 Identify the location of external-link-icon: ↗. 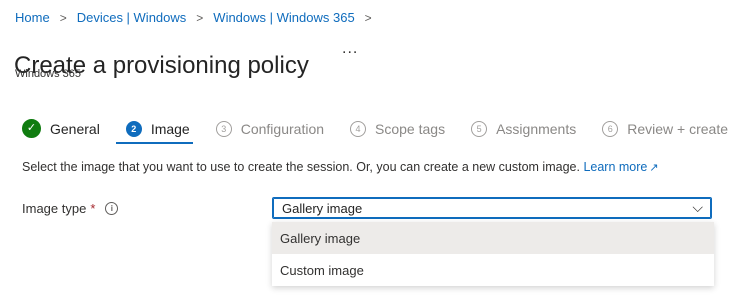
(654, 168).